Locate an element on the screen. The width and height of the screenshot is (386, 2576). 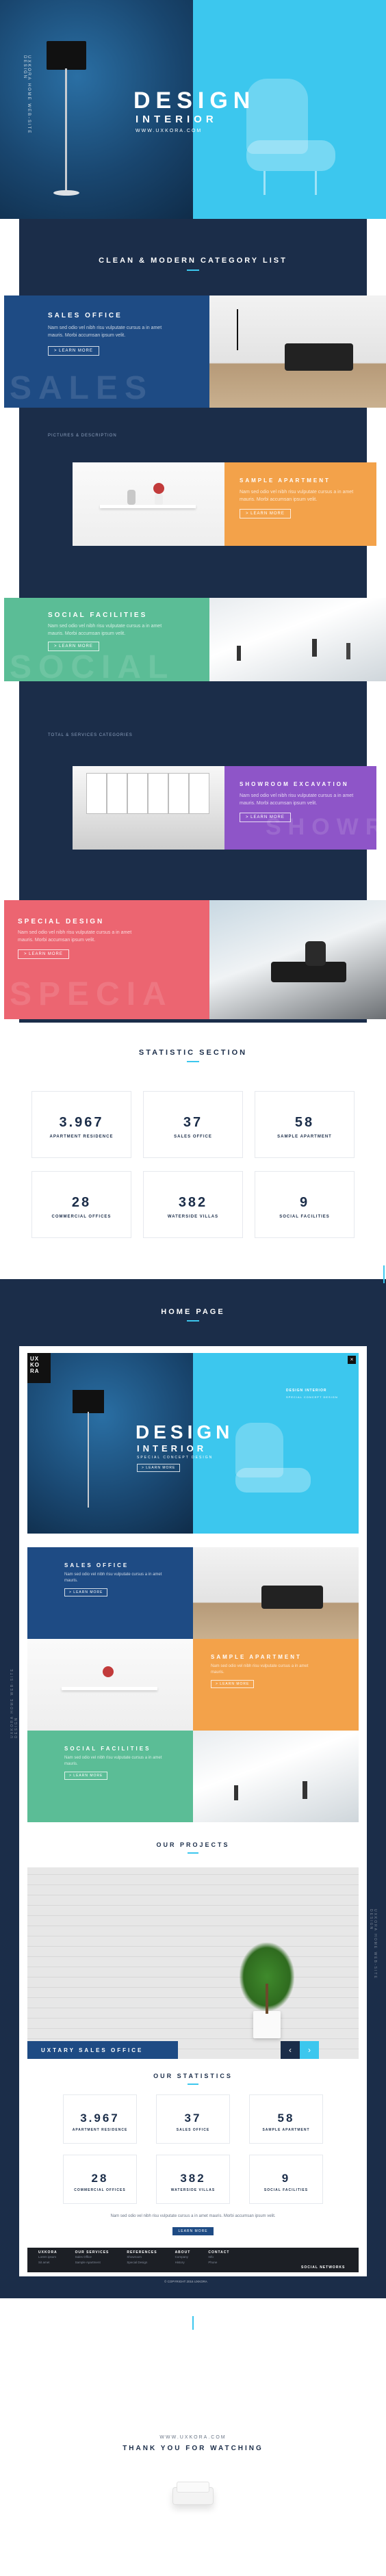
projects-heading: OUR PROJECTS is located at coordinates (193, 1844).